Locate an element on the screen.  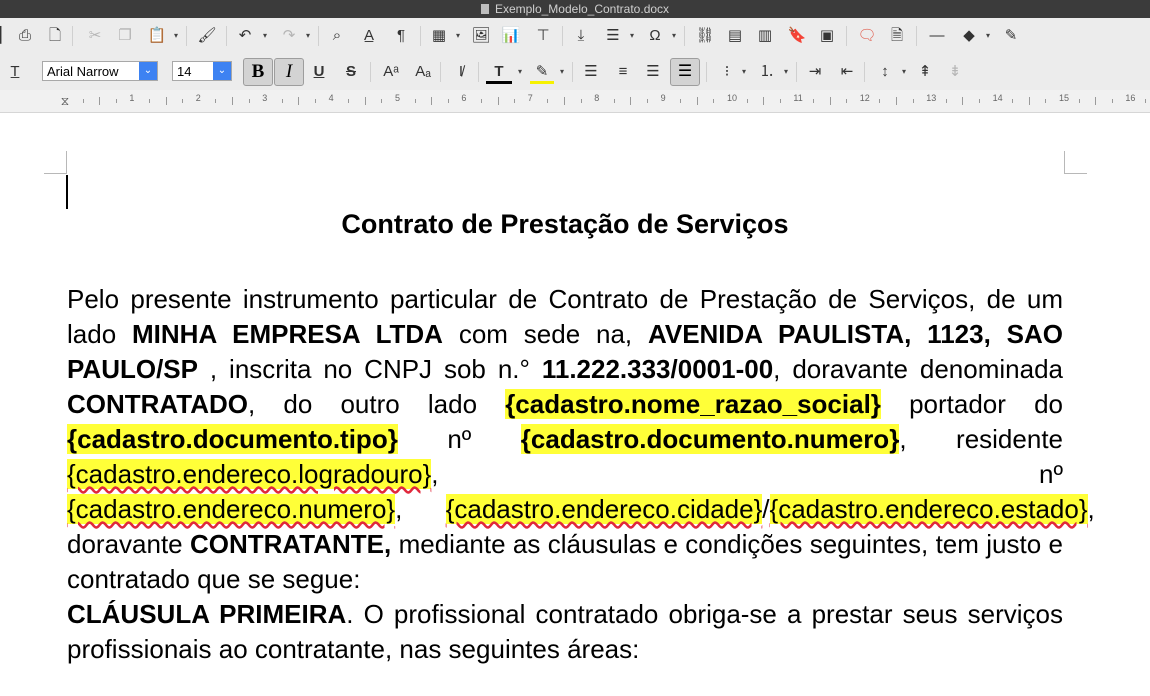
redo-icon: ↷ is located at coordinates (289, 36).